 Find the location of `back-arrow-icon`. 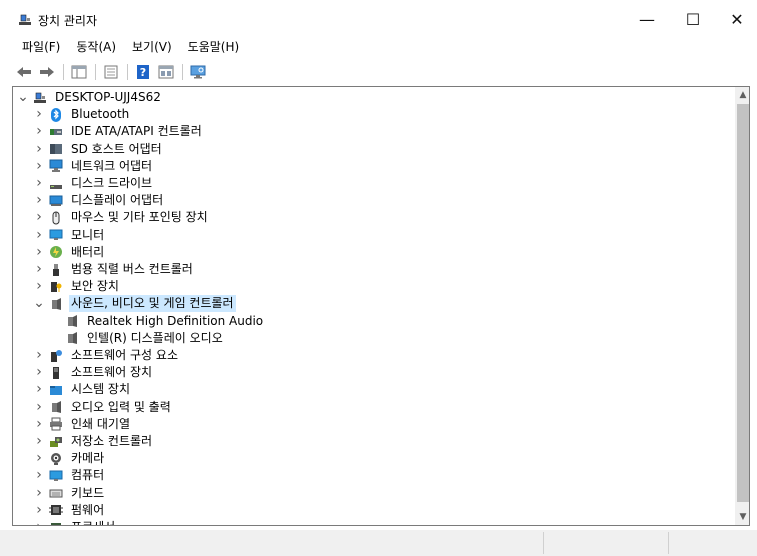

back-arrow-icon is located at coordinates (24, 72).